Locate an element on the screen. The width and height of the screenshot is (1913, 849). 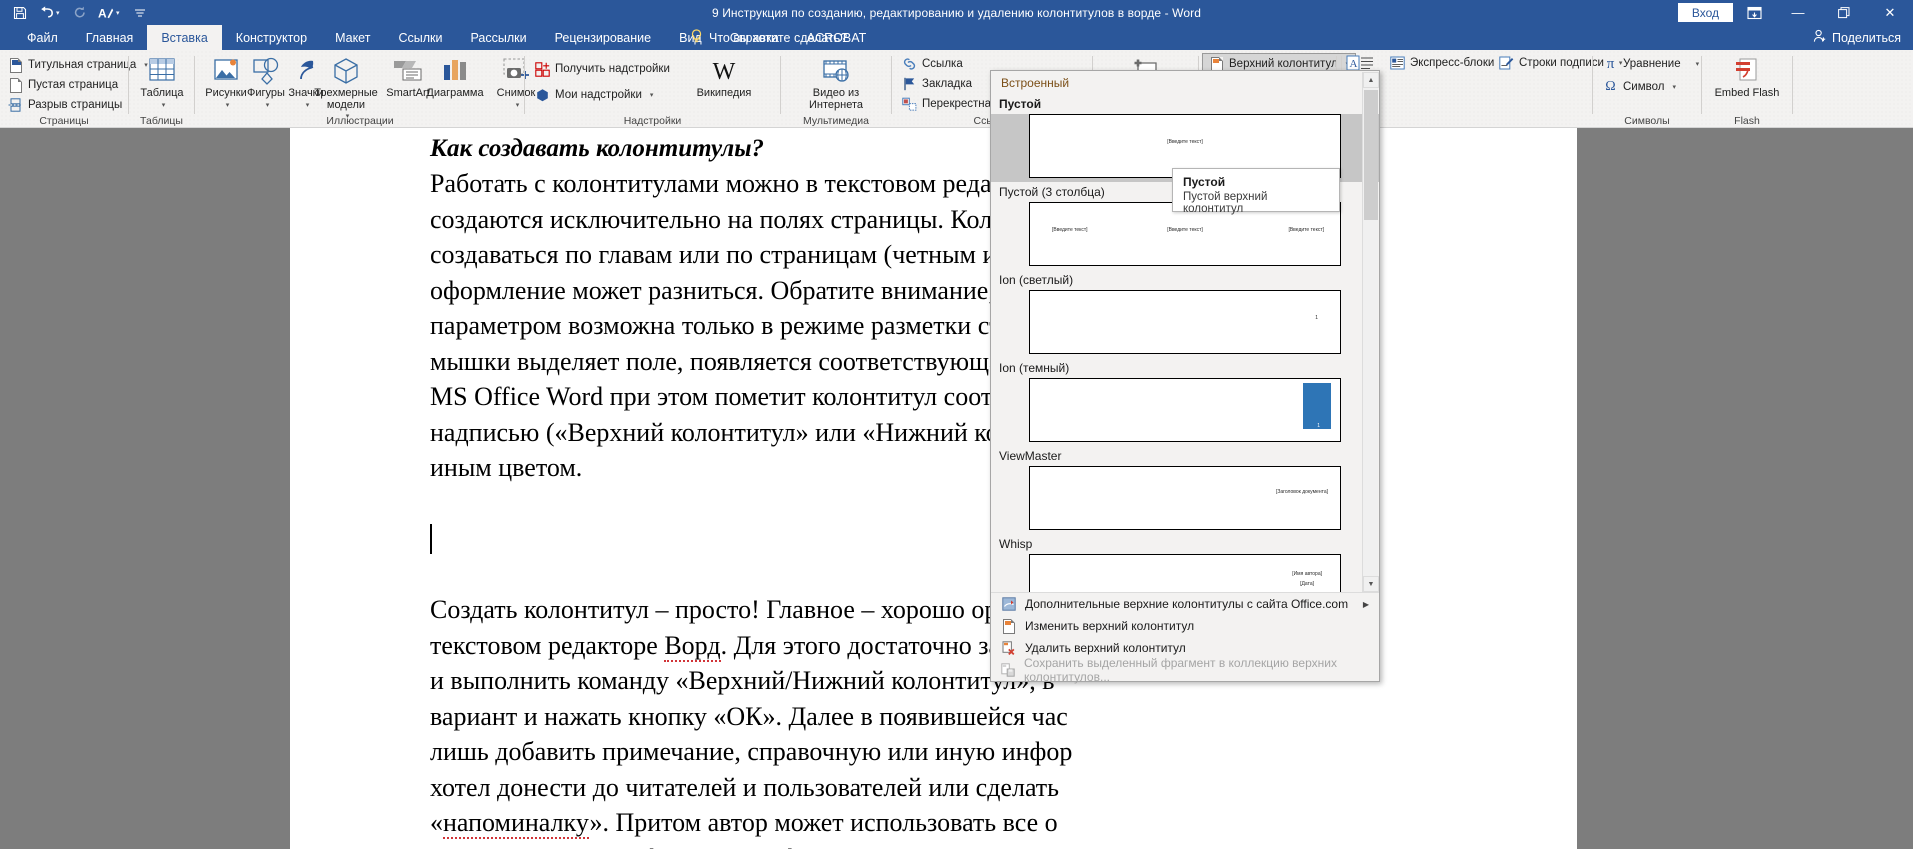
ribbon-group-flash: Embed Flash Flash is located at coordinates (1747, 89).